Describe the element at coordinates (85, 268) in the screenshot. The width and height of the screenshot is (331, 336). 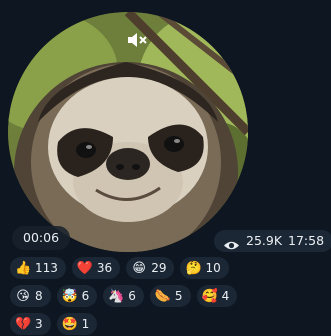
I see `heart-icon: ❤️` at that location.